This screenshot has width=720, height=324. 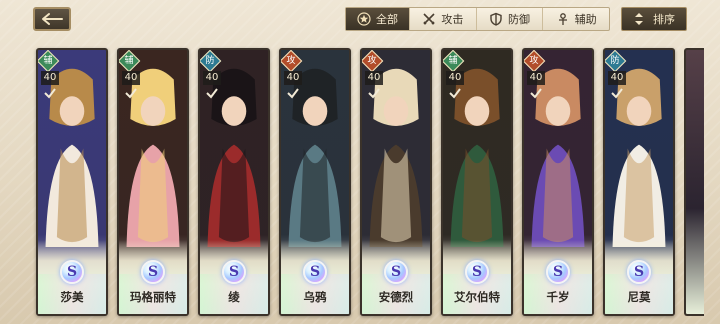 I want to click on filter-tab-attack: 攻击, so click(x=443, y=19).